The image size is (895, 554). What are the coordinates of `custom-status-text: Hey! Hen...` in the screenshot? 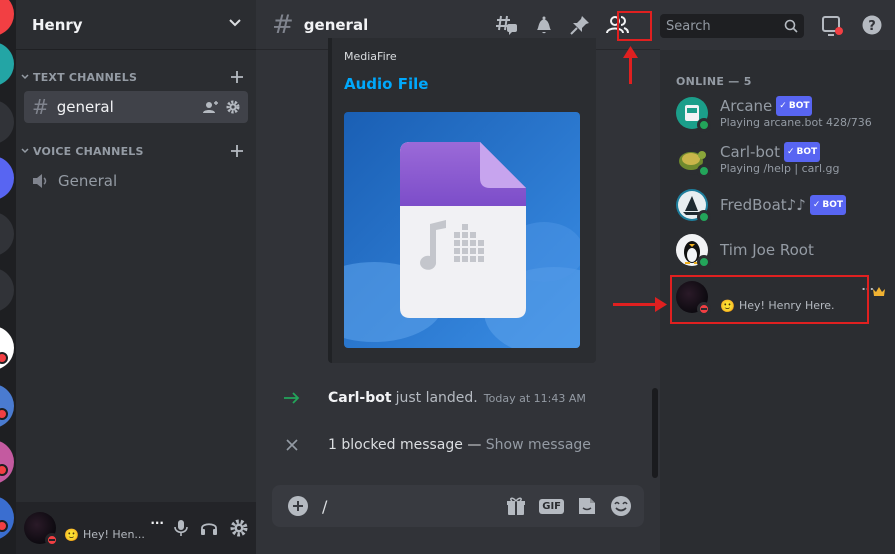 It's located at (113, 534).